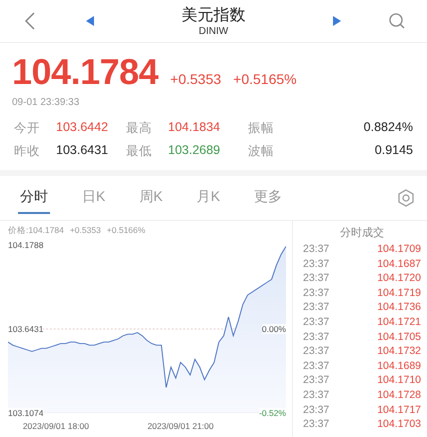 The height and width of the screenshot is (437, 427). What do you see at coordinates (362, 233) in the screenshot?
I see `trades-title: 分时成交` at bounding box center [362, 233].